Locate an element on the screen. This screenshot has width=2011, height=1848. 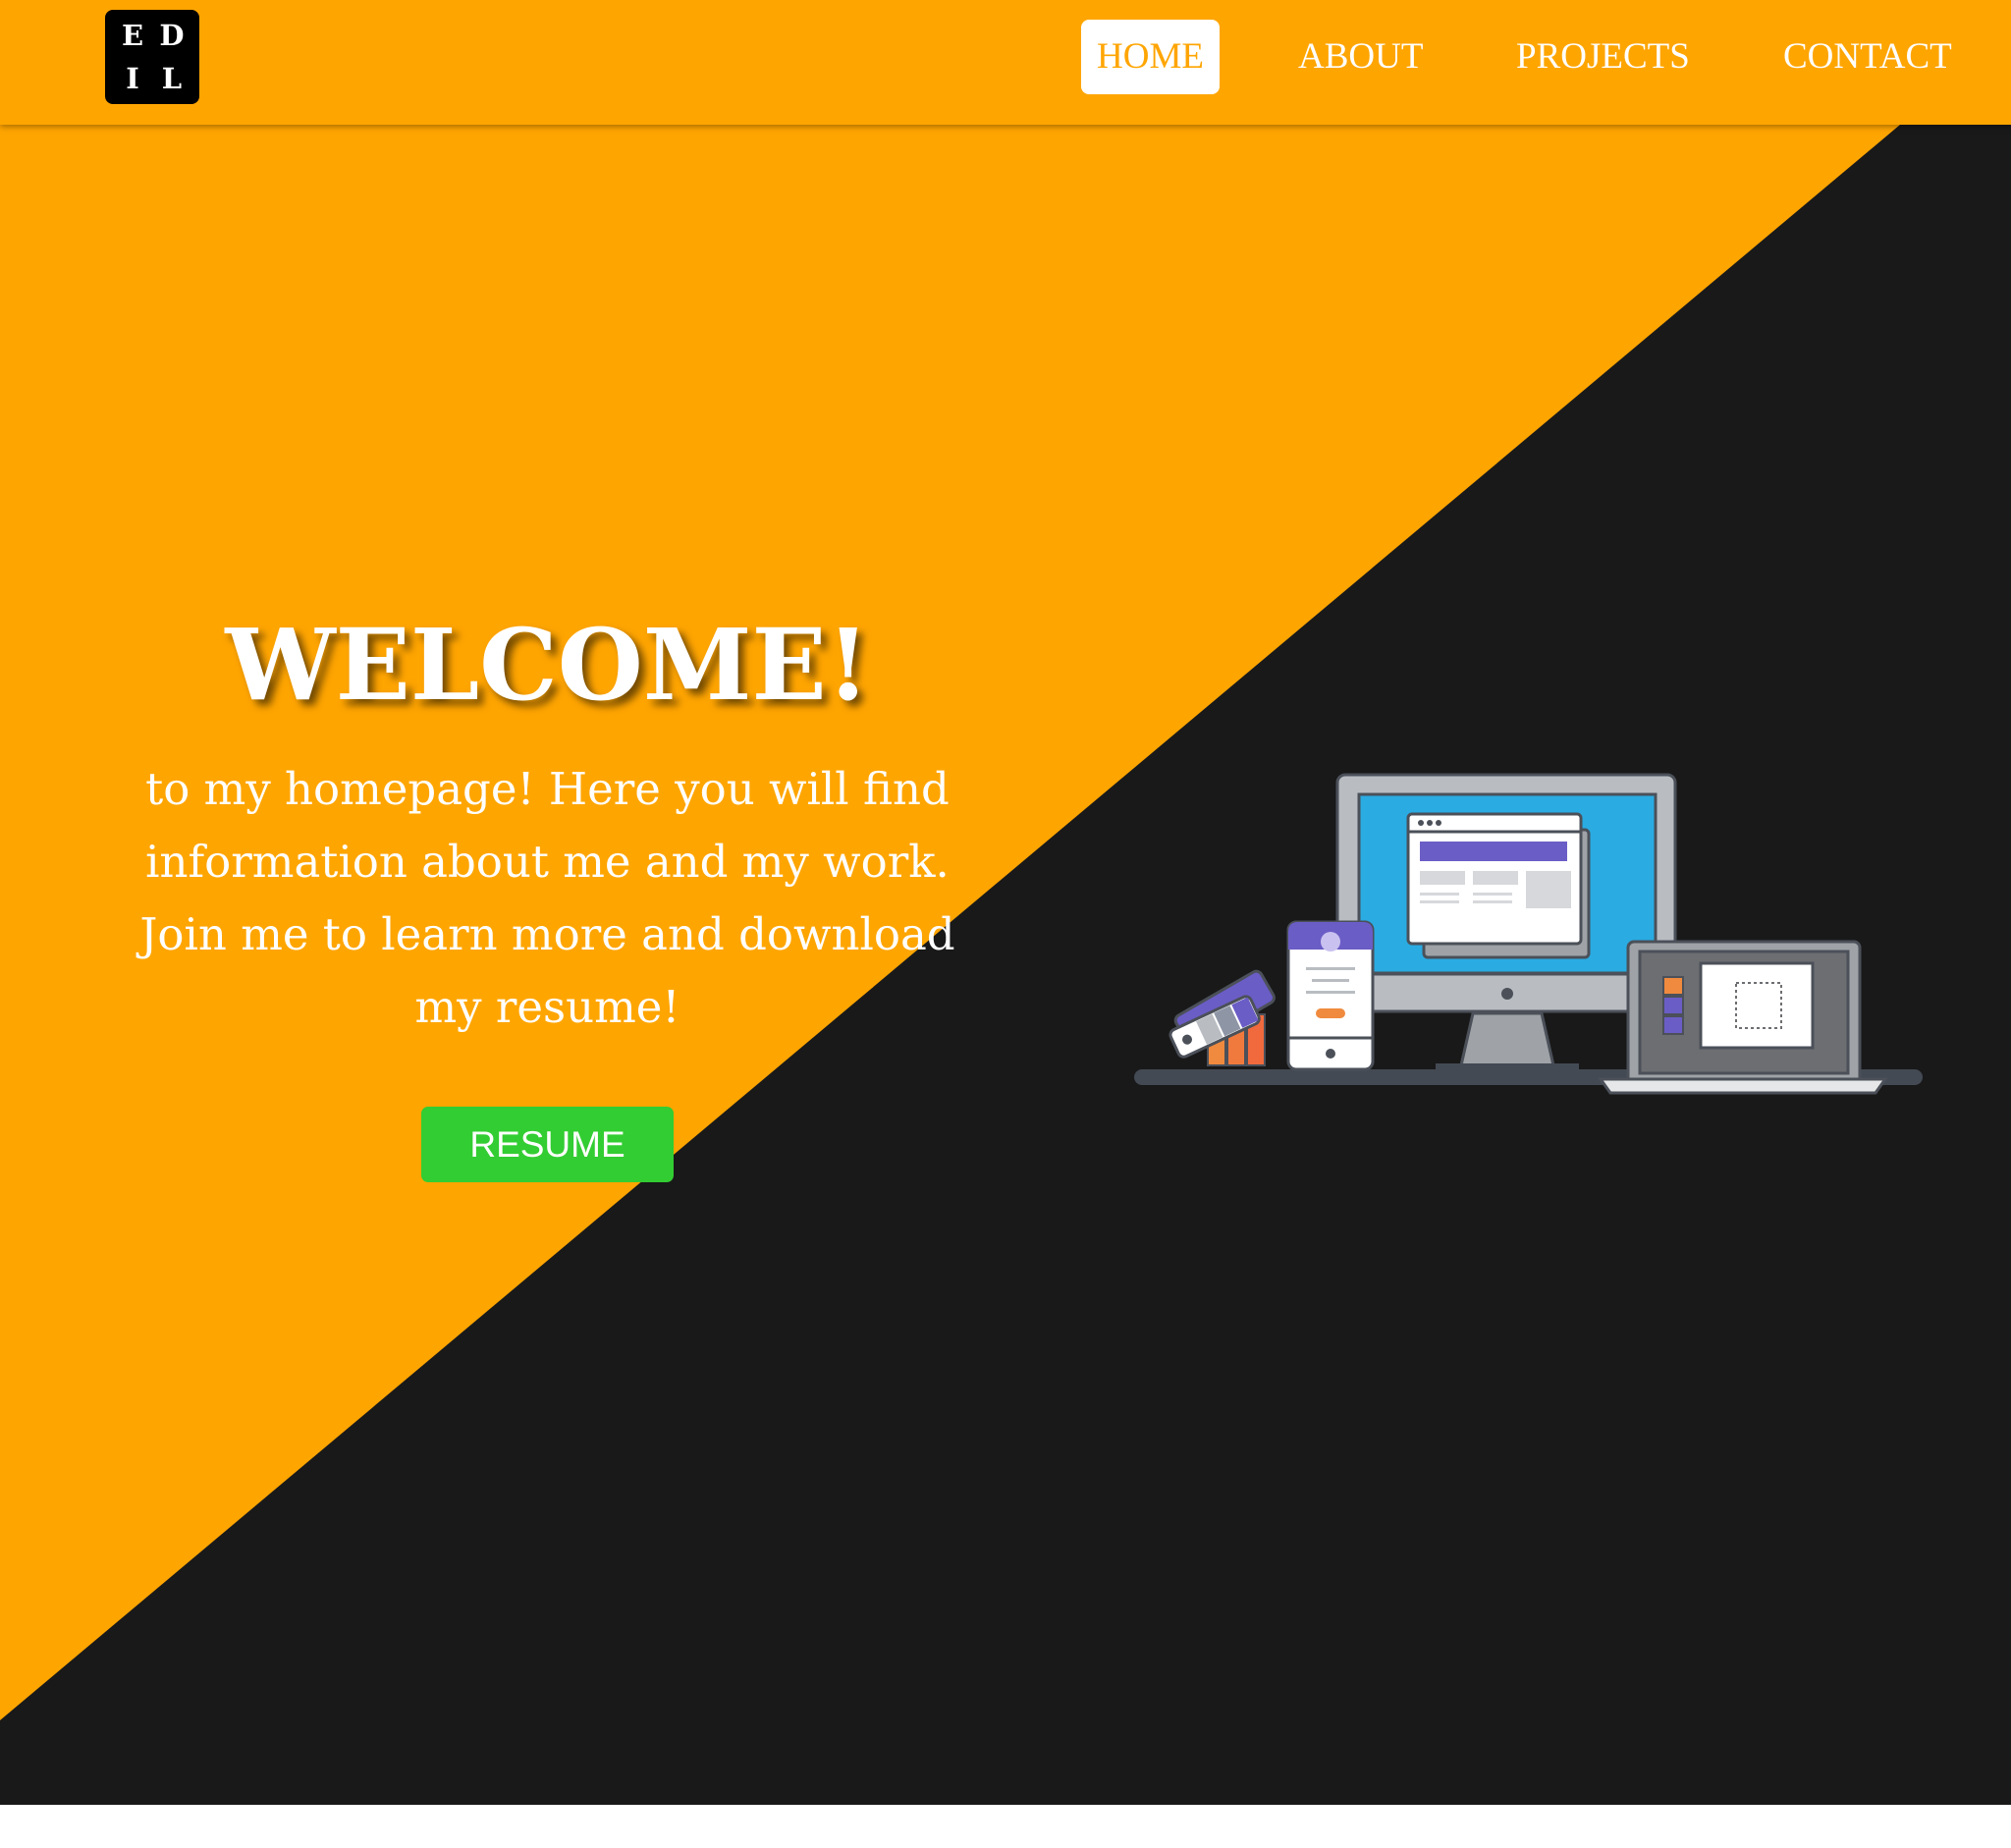
logo-letter: E is located at coordinates (132, 35).